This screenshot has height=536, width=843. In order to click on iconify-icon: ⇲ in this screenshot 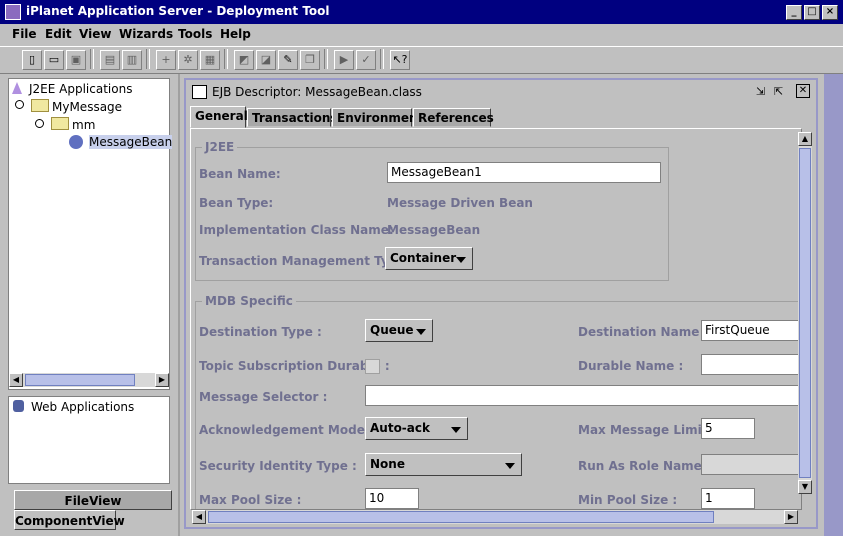, I will do `click(760, 91)`.